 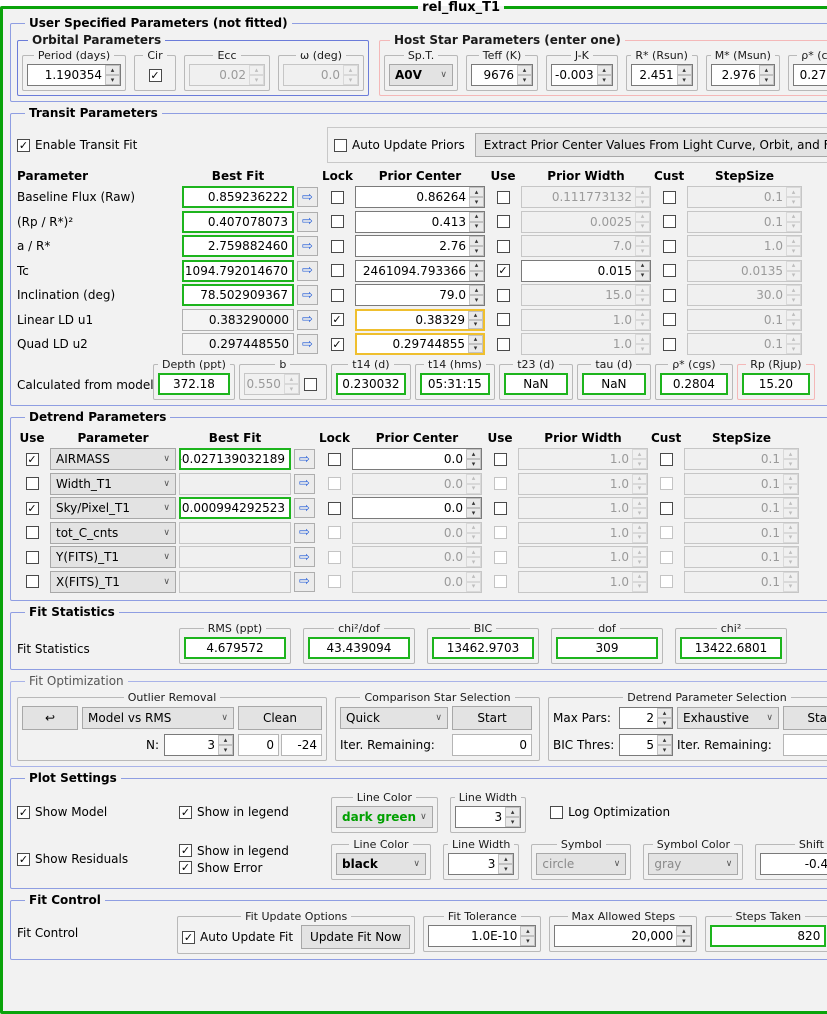 I want to click on model-line-width-spinner: 3 ▴ ▾, so click(x=488, y=817).